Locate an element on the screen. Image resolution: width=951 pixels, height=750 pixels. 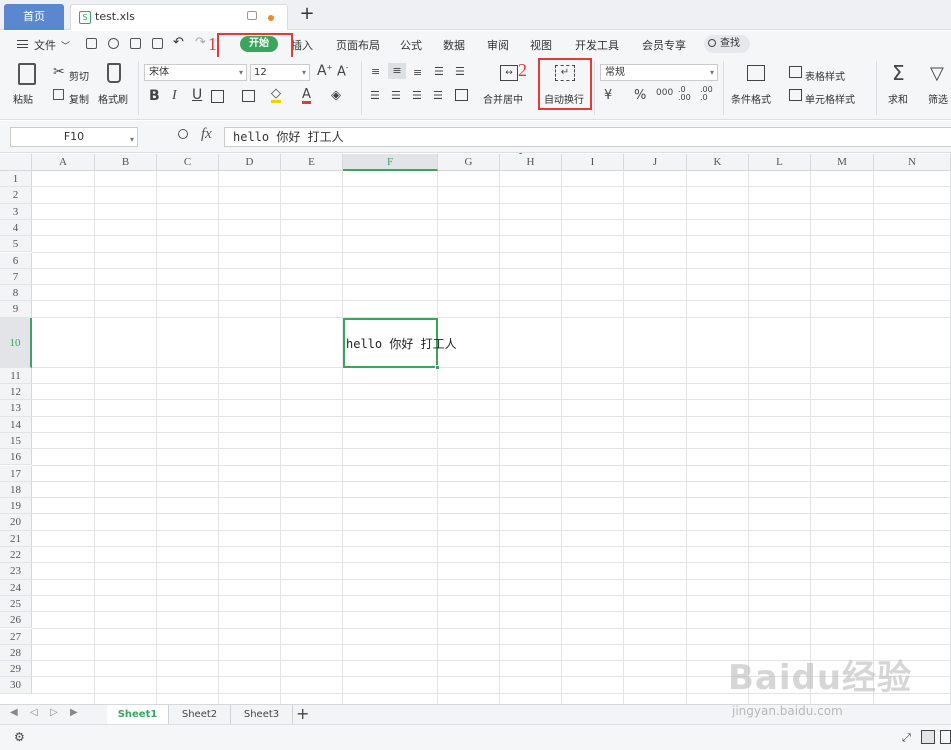
row-header-4: 4 is located at coordinates (16, 228).